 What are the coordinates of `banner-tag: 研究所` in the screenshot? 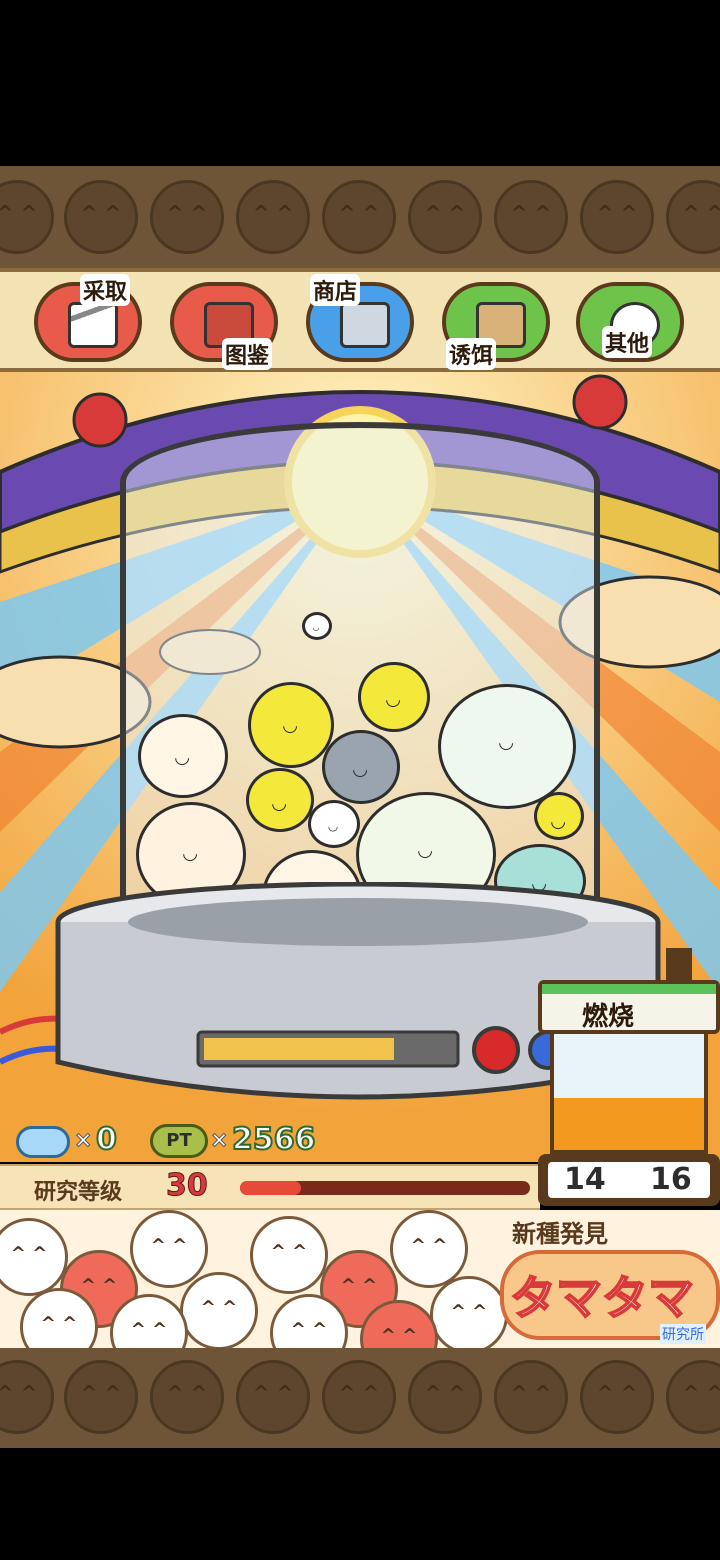 It's located at (683, 1334).